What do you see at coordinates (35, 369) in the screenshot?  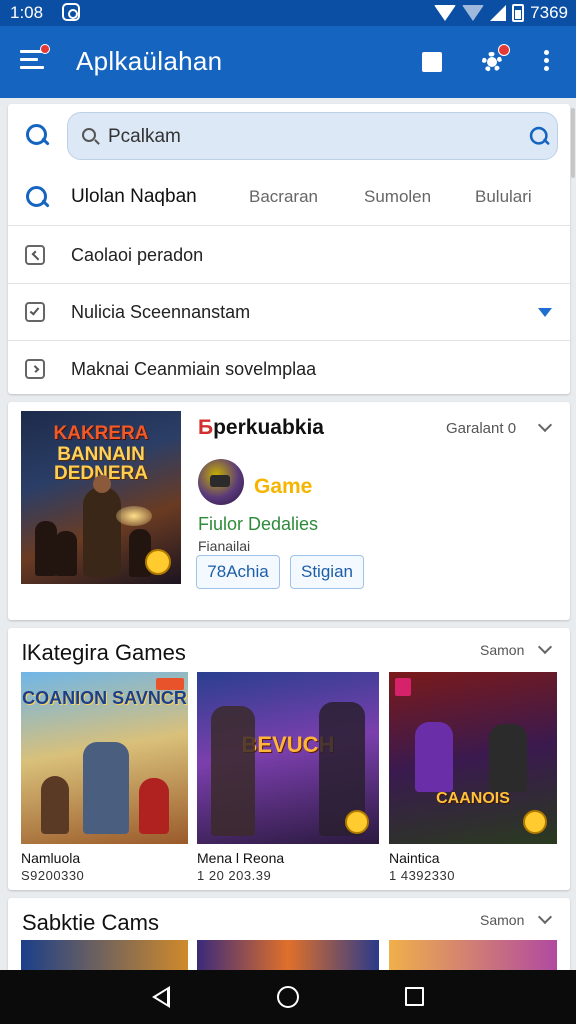 I see `option-3-checkbox` at bounding box center [35, 369].